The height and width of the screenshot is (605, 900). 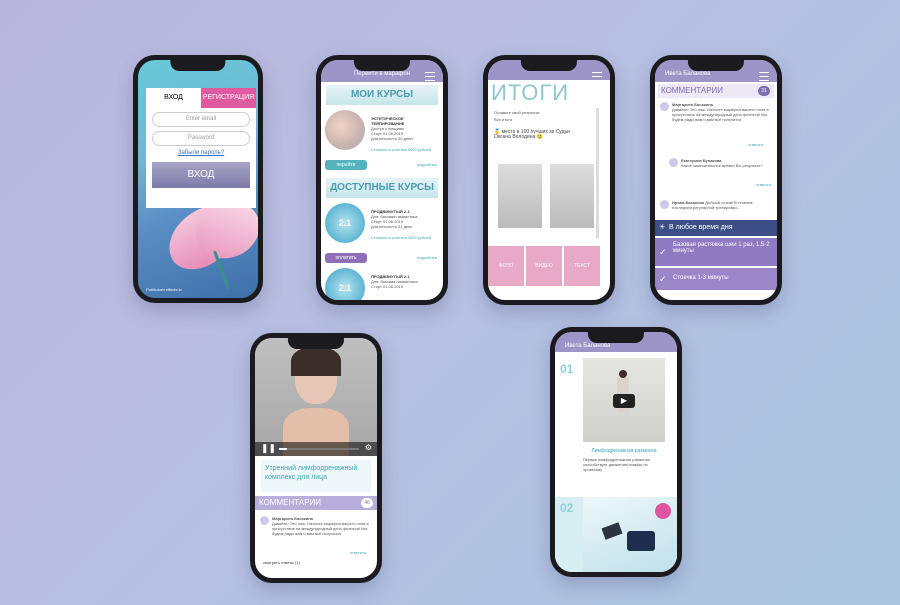 What do you see at coordinates (316, 397) in the screenshot?
I see `video-player: ❚❚ ⚙` at bounding box center [316, 397].